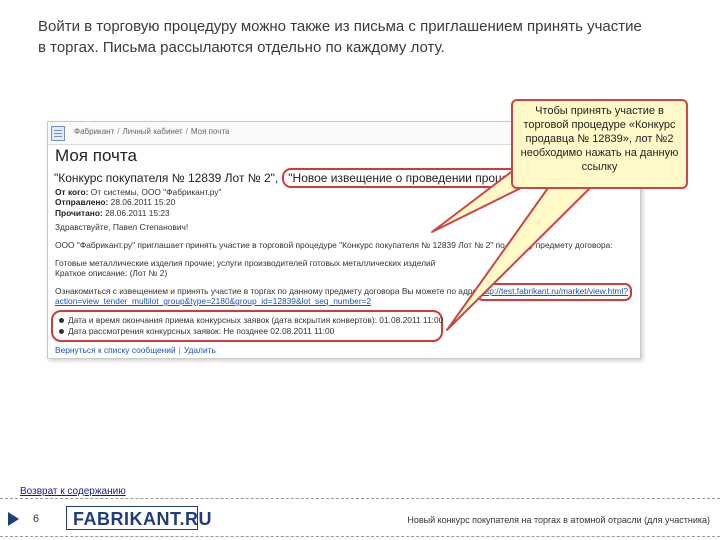  What do you see at coordinates (511, 245) in the screenshot?
I see `callout-pointer` at bounding box center [511, 245].